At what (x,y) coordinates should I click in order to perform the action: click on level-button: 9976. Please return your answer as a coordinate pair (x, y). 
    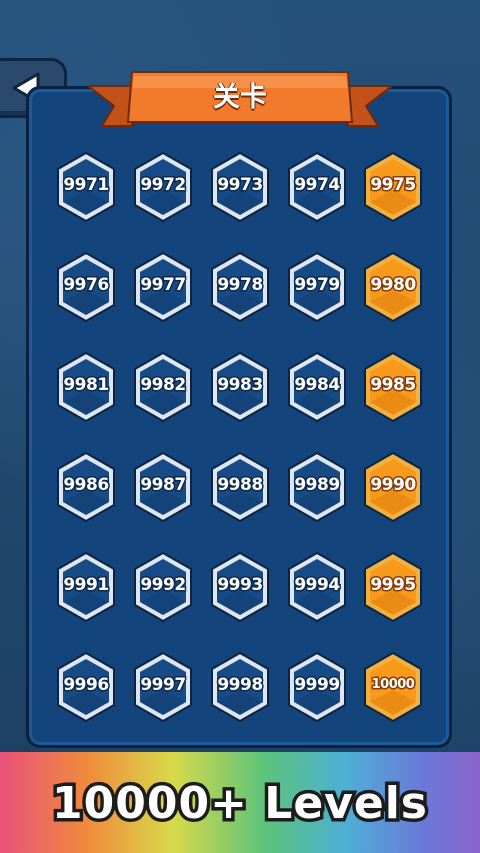
    Looking at the image, I should click on (86, 287).